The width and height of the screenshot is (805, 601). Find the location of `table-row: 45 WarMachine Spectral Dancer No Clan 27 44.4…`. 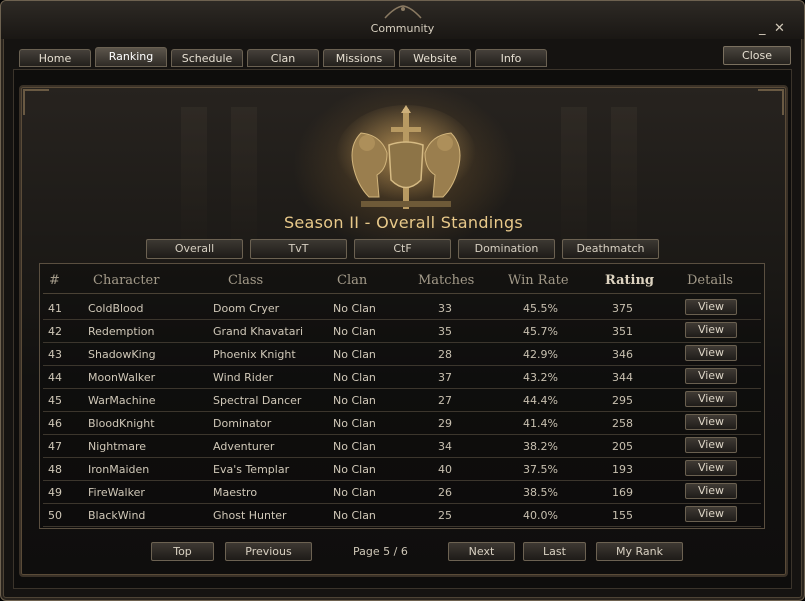

table-row: 45 WarMachine Spectral Dancer No Clan 27 44.4… is located at coordinates (402, 400).